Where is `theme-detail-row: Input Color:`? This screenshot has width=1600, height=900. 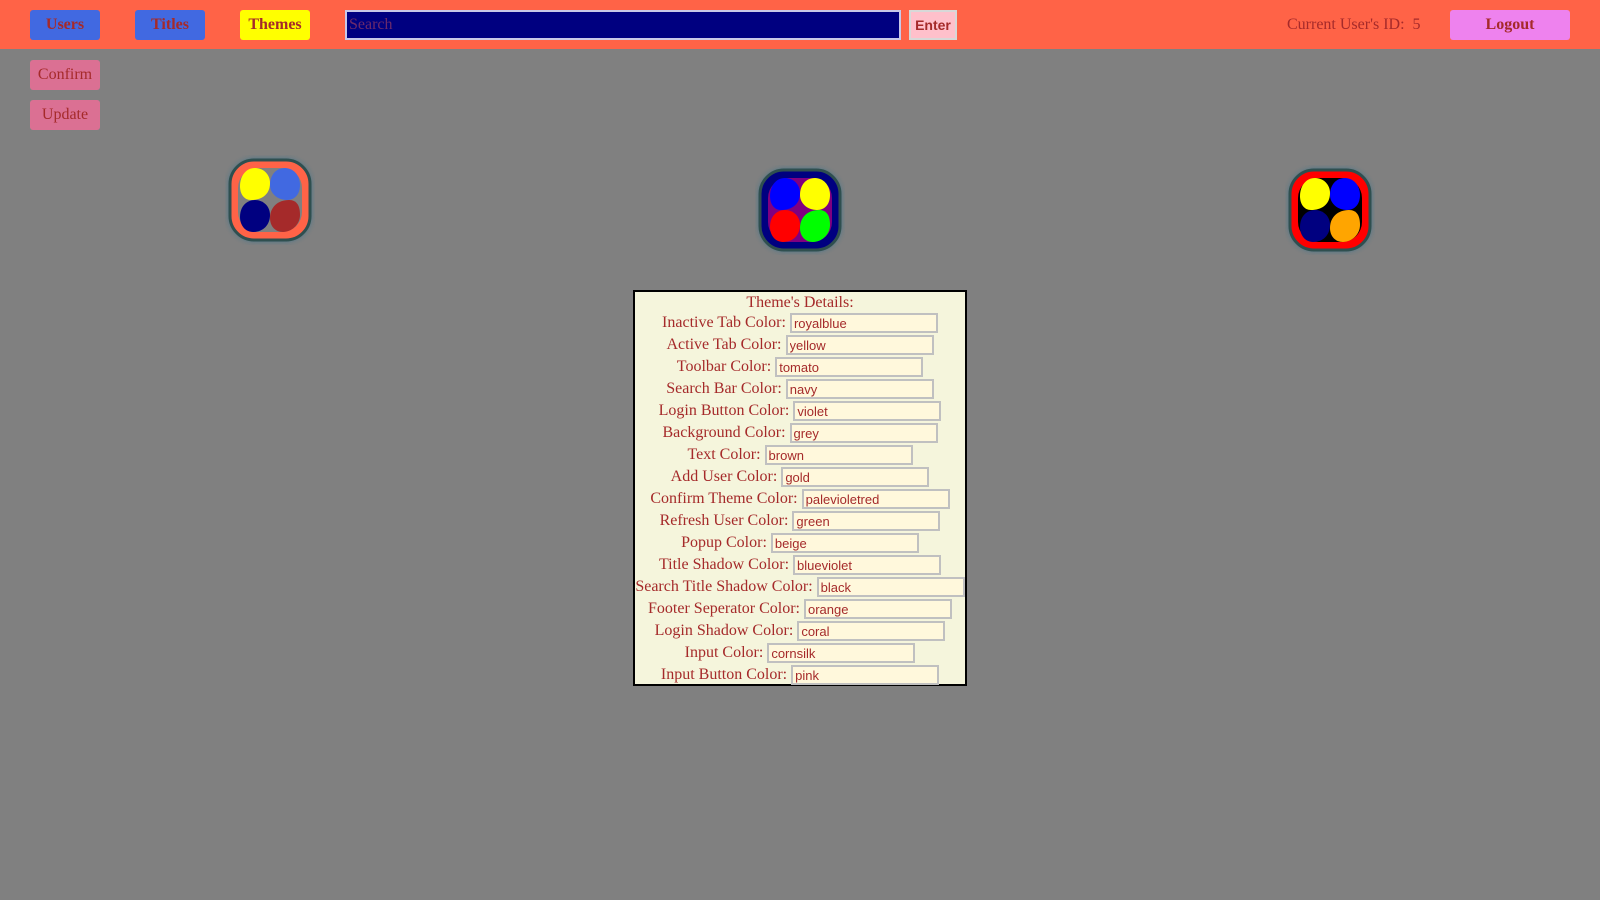 theme-detail-row: Input Color: is located at coordinates (800, 653).